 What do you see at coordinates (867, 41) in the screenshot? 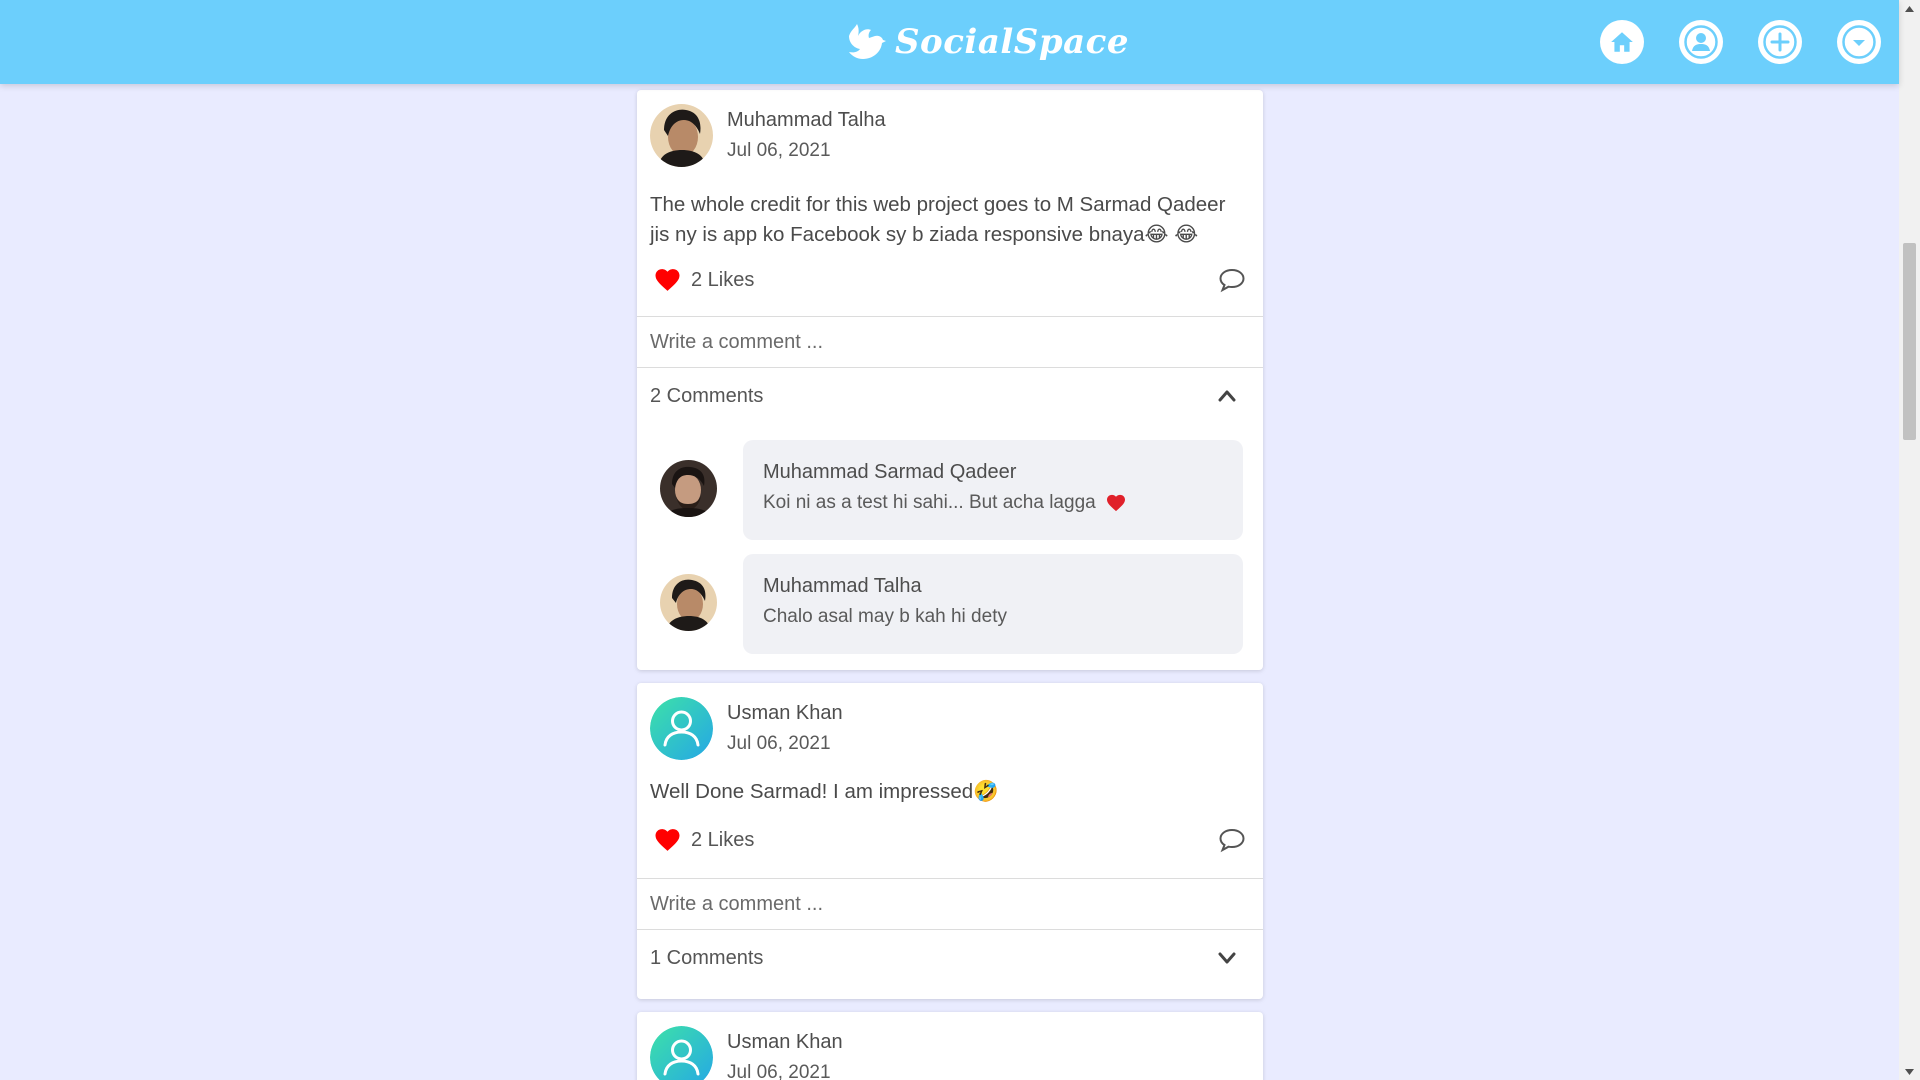
I see `dove-icon` at bounding box center [867, 41].